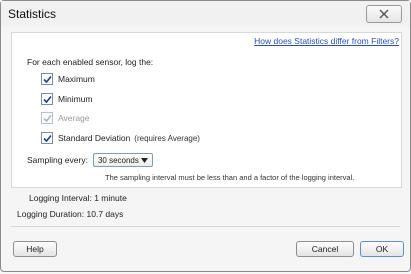  I want to click on ok-button: OK, so click(382, 249).